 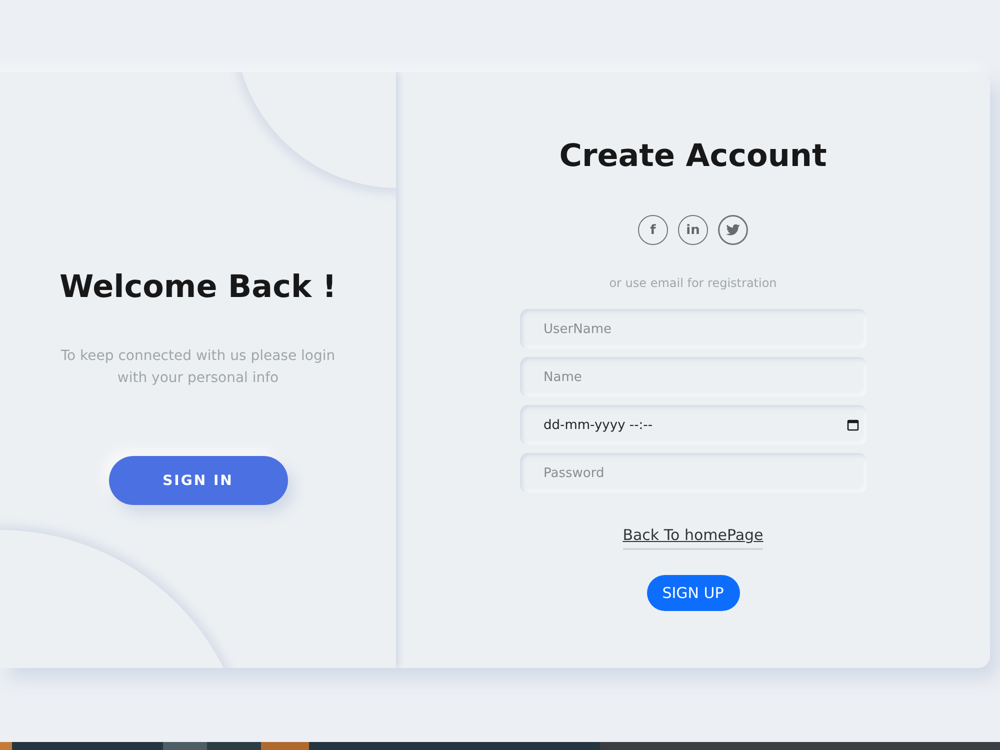 I want to click on sign-in-button: SIGN IN, so click(x=198, y=480).